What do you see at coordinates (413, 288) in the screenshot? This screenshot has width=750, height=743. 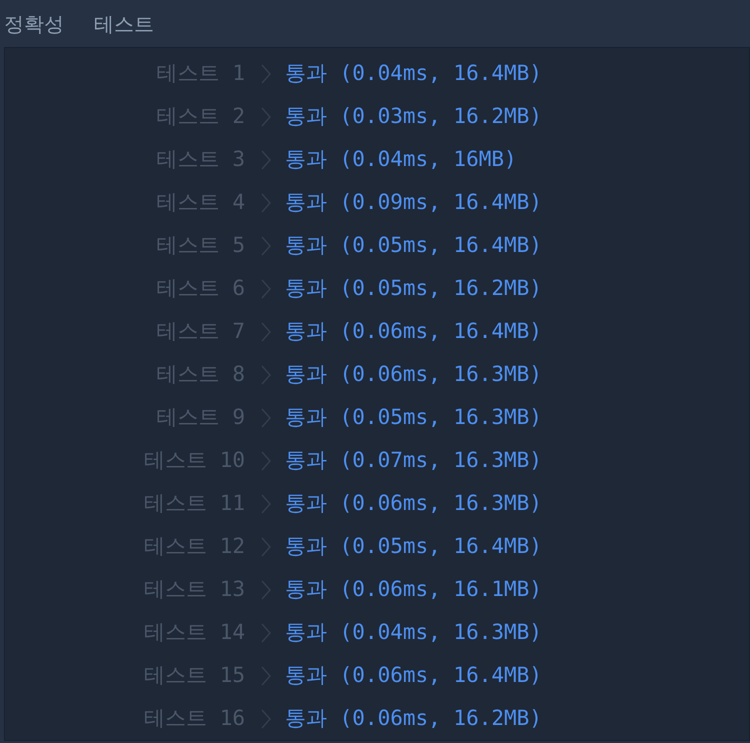 I see `test-result: 통과 (0.05ms, 16.2MB)` at bounding box center [413, 288].